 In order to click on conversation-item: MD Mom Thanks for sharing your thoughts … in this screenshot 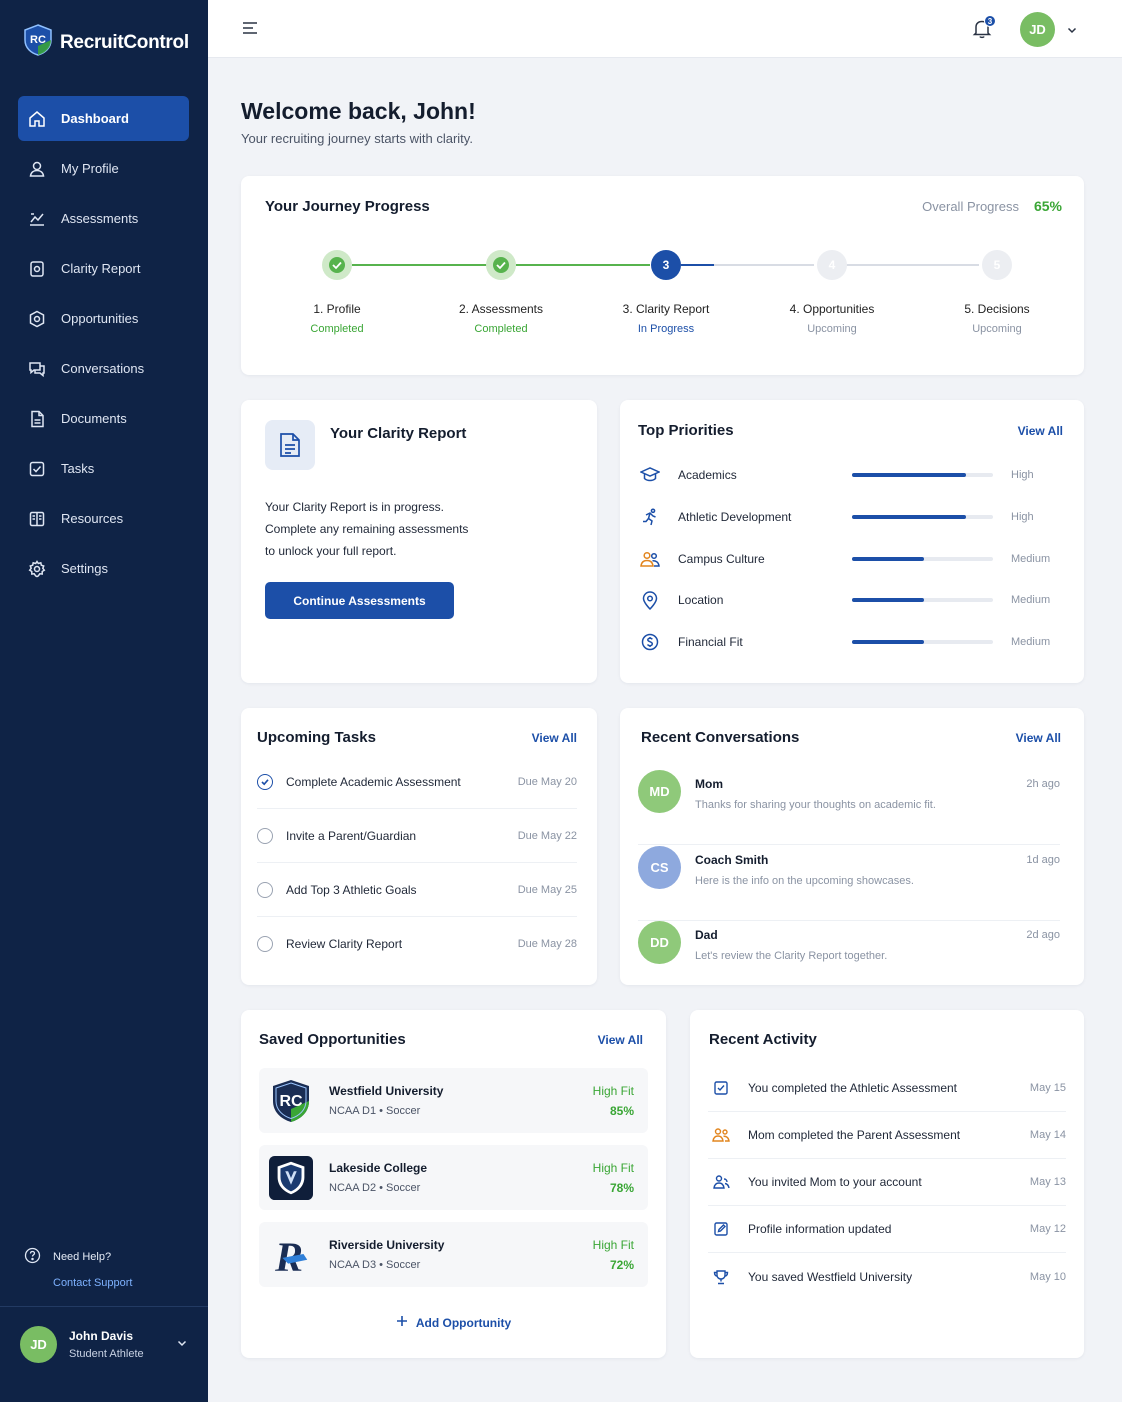, I will do `click(849, 807)`.